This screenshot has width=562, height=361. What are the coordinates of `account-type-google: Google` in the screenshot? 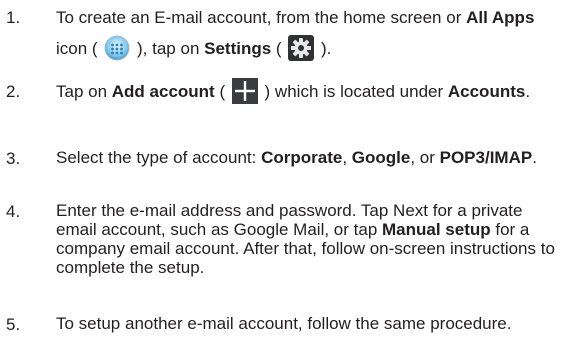 It's located at (381, 157).